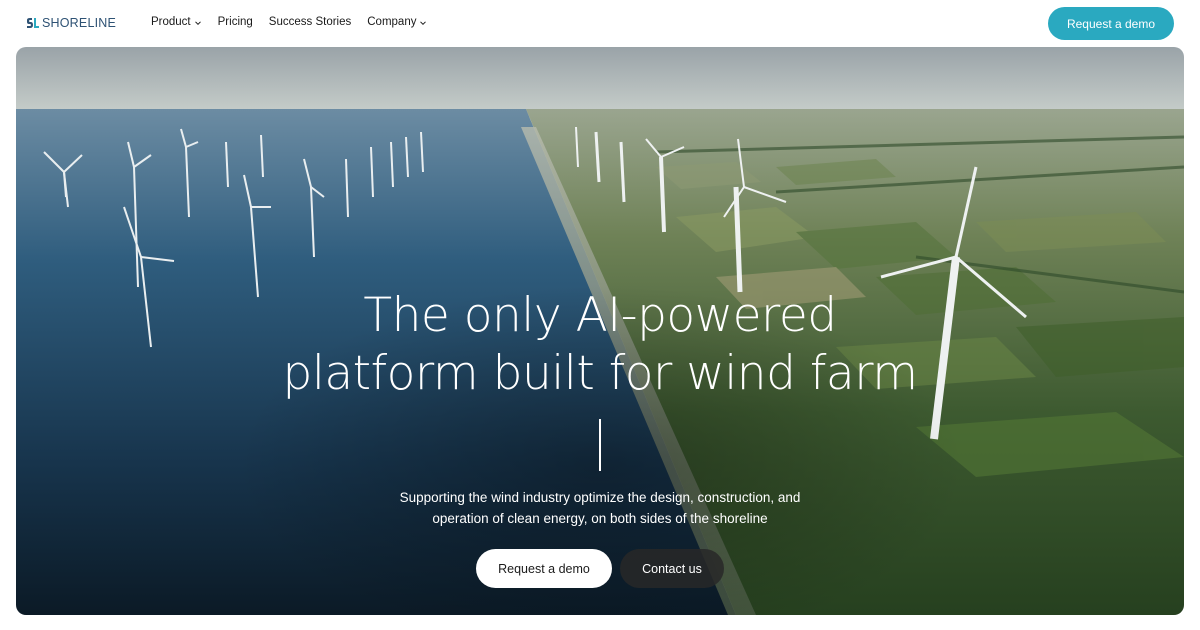  Describe the element at coordinates (600, 373) in the screenshot. I see `hero-heading-line: platform built for wind farm` at that location.